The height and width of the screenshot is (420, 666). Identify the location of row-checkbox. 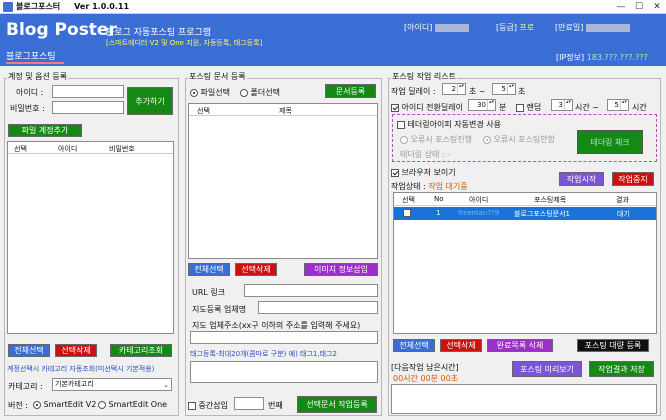
(407, 213).